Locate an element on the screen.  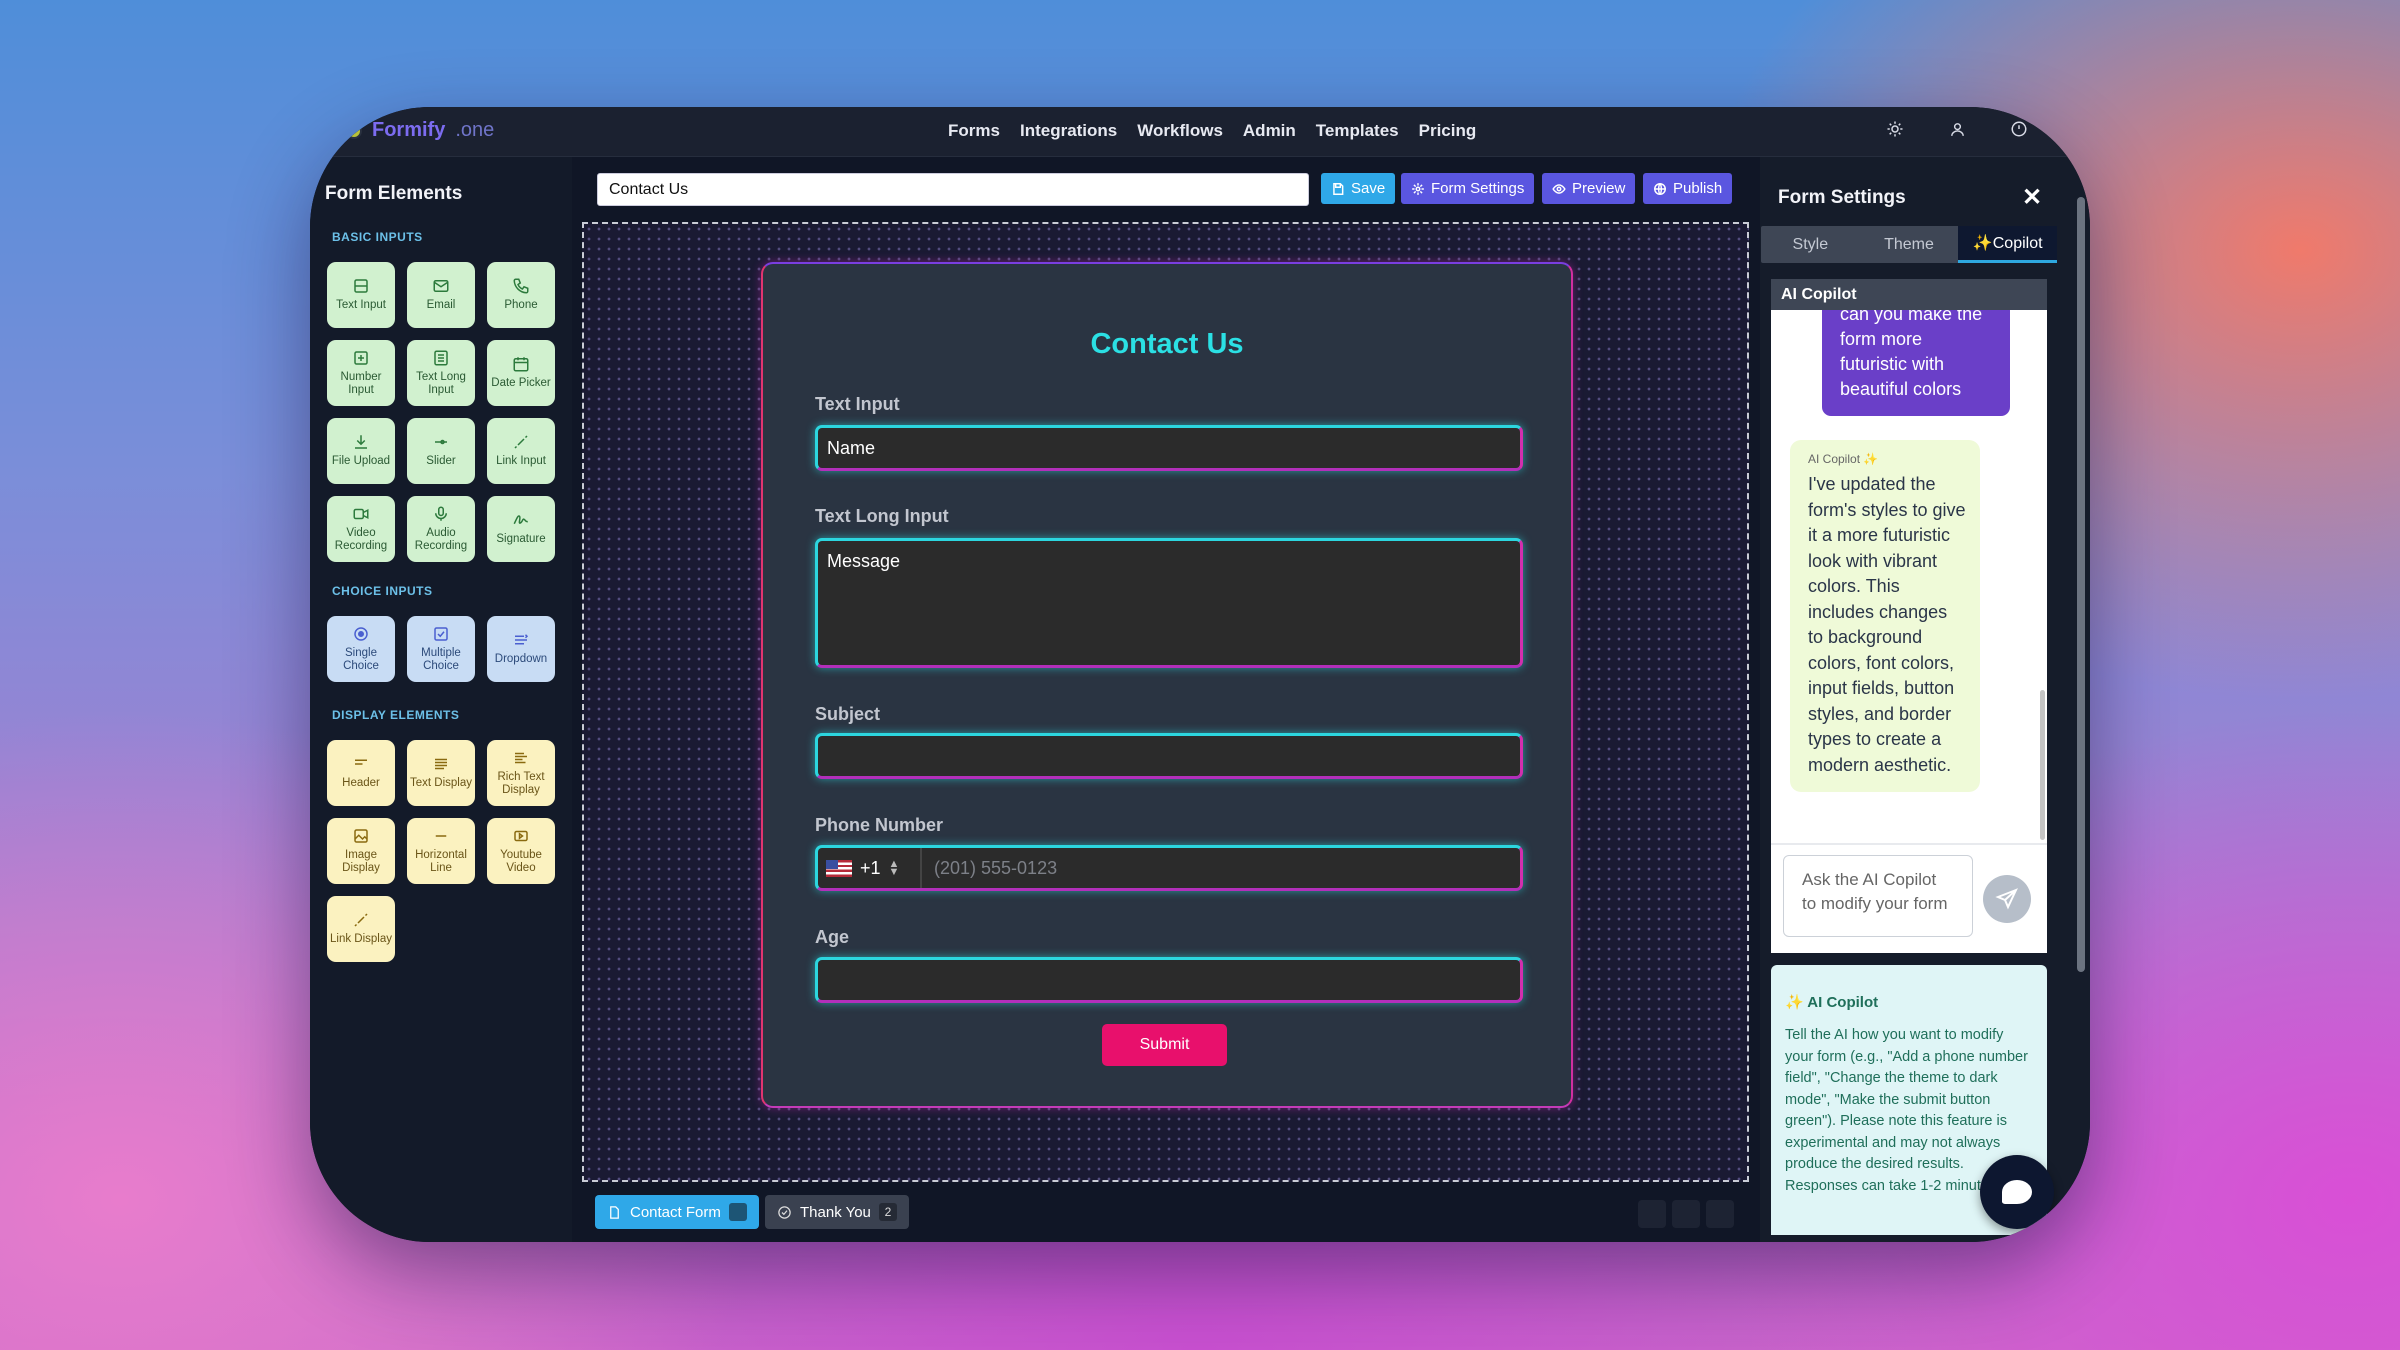
element-number-input: Number Input is located at coordinates (361, 373).